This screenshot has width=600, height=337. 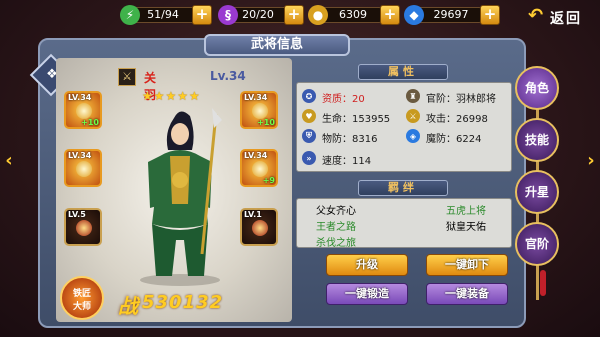 I want to click on sword-icon: ⚔, so click(x=413, y=116).